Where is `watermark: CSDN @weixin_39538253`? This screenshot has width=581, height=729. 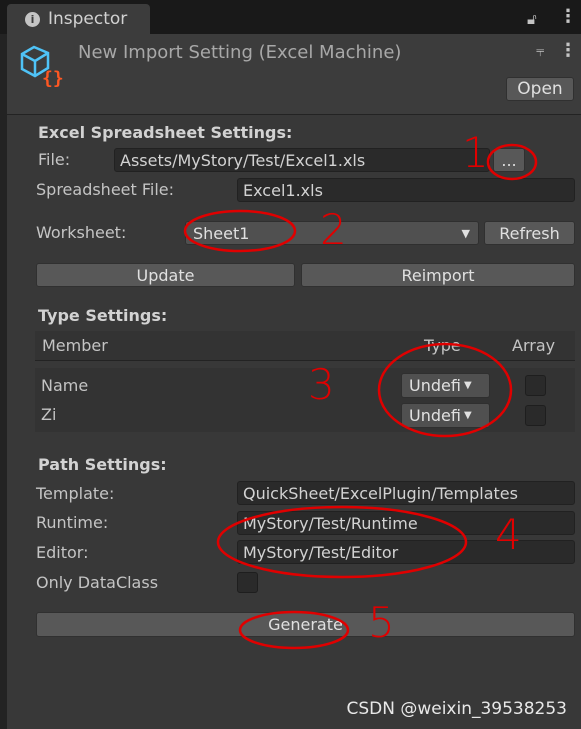 watermark: CSDN @weixin_39538253 is located at coordinates (456, 709).